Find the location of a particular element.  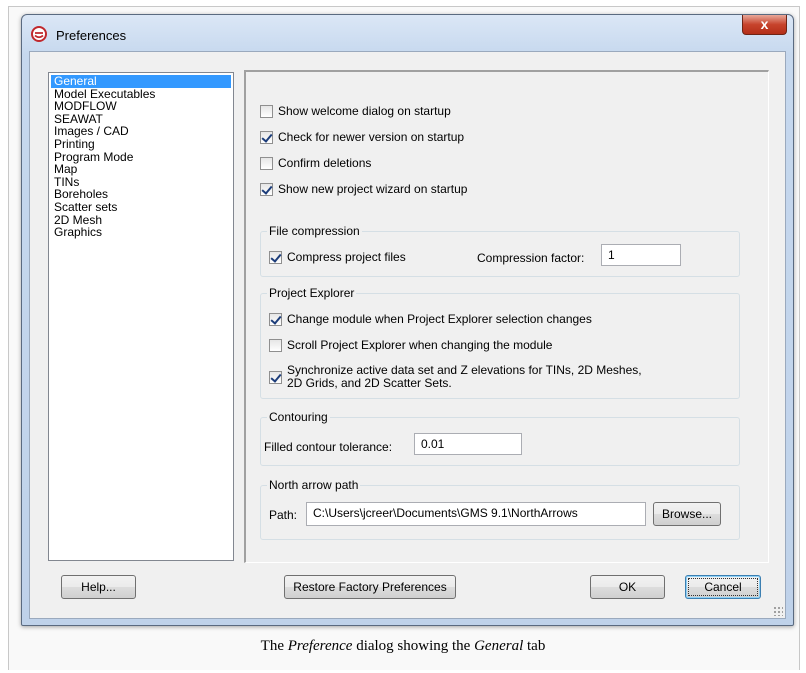

change-module-checkbox is located at coordinates (275, 319).